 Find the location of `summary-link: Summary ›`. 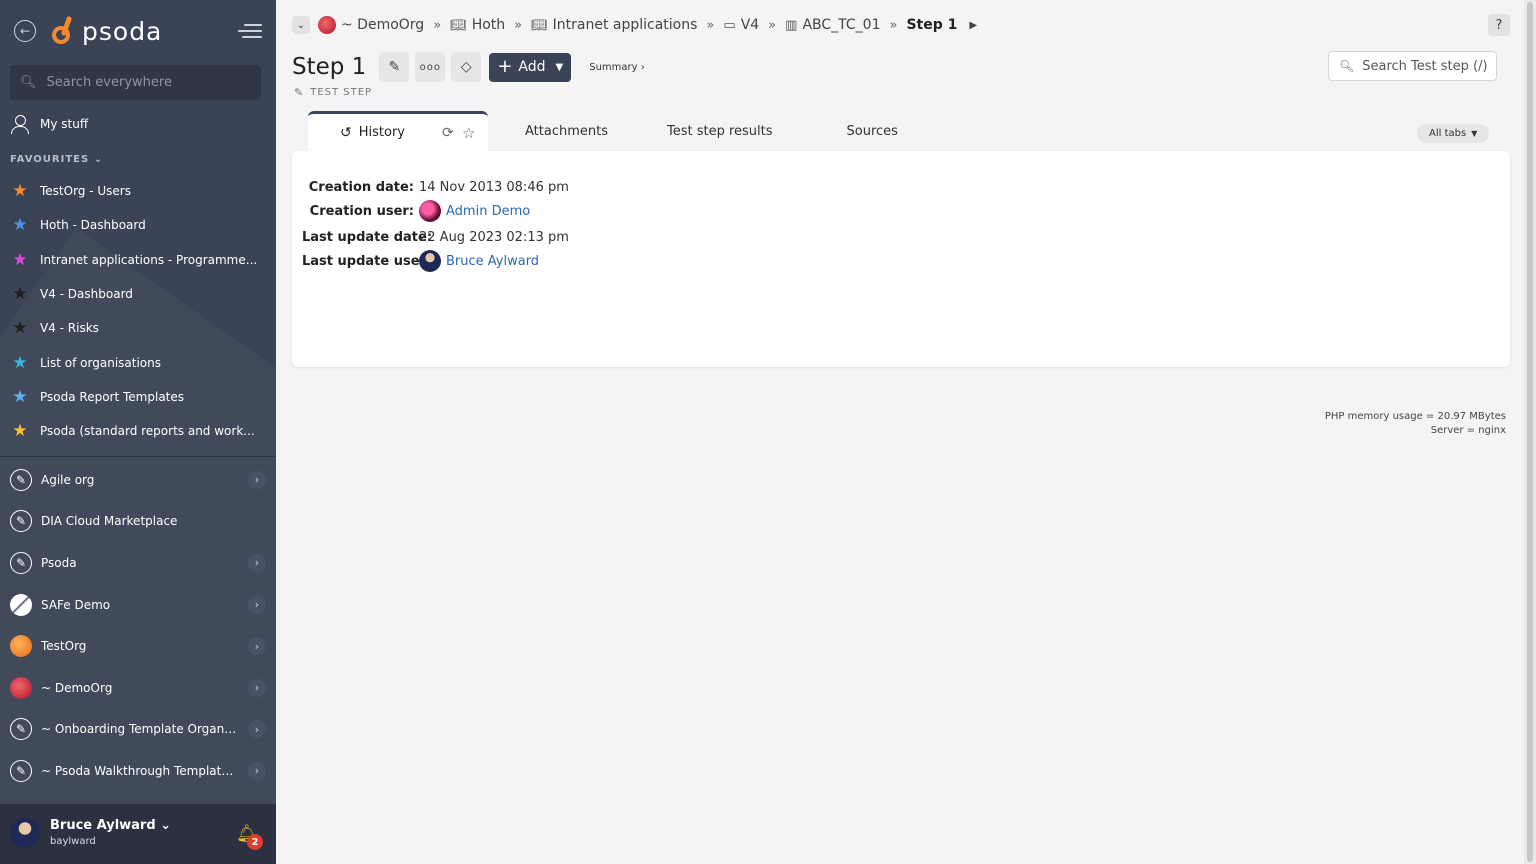

summary-link: Summary › is located at coordinates (617, 67).